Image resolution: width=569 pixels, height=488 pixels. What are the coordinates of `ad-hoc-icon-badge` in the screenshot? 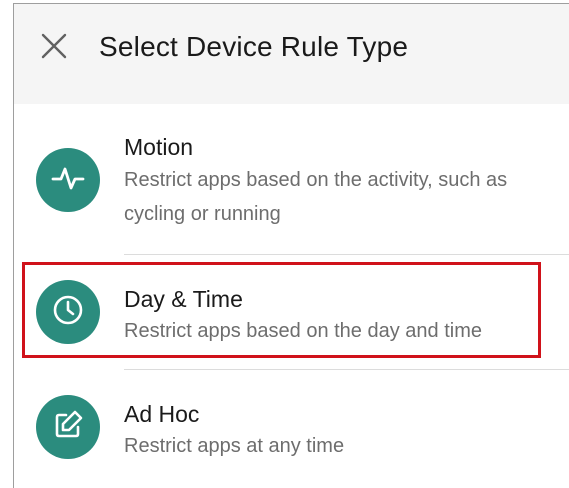 It's located at (68, 427).